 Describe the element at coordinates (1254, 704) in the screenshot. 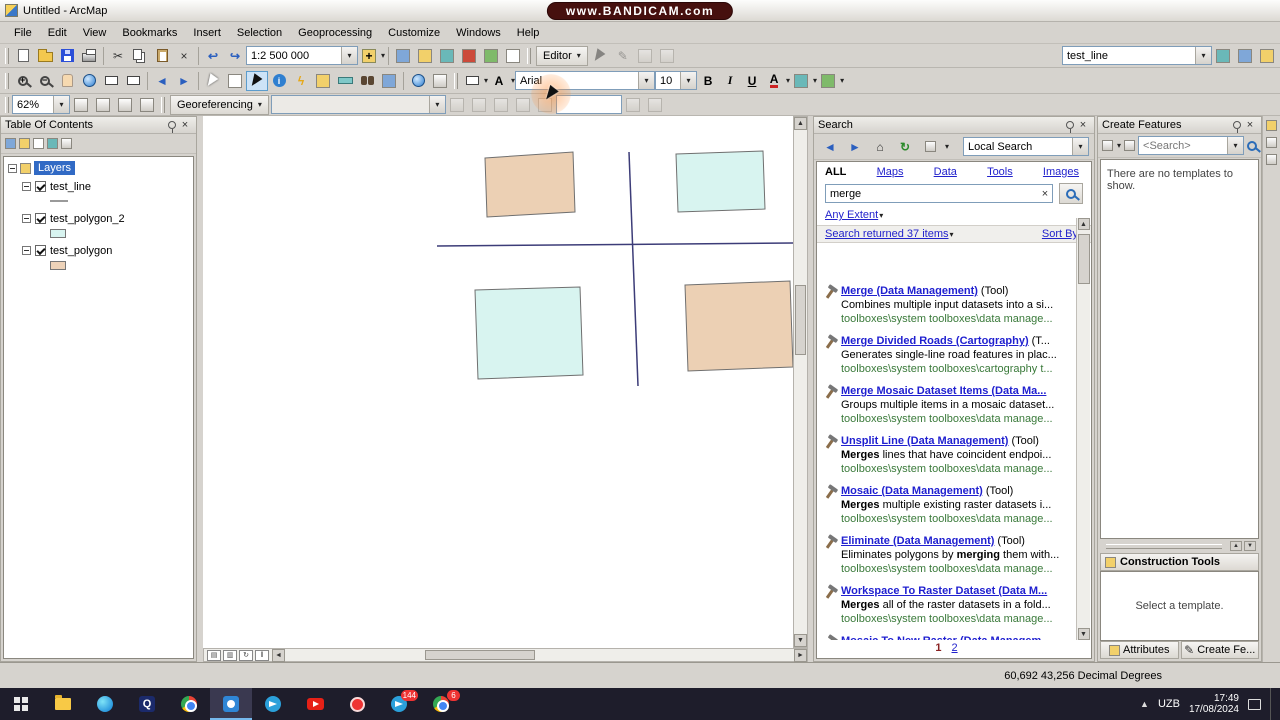

I see `notification-center-icon` at that location.